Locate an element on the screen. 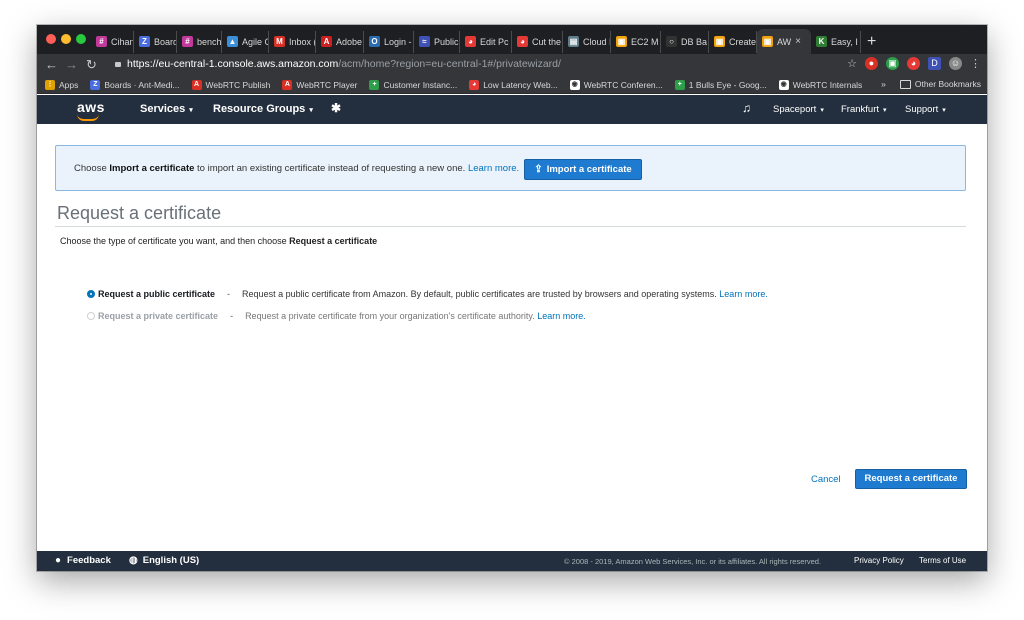  bookmark-item: A WebRTC Player is located at coordinates (320, 84).